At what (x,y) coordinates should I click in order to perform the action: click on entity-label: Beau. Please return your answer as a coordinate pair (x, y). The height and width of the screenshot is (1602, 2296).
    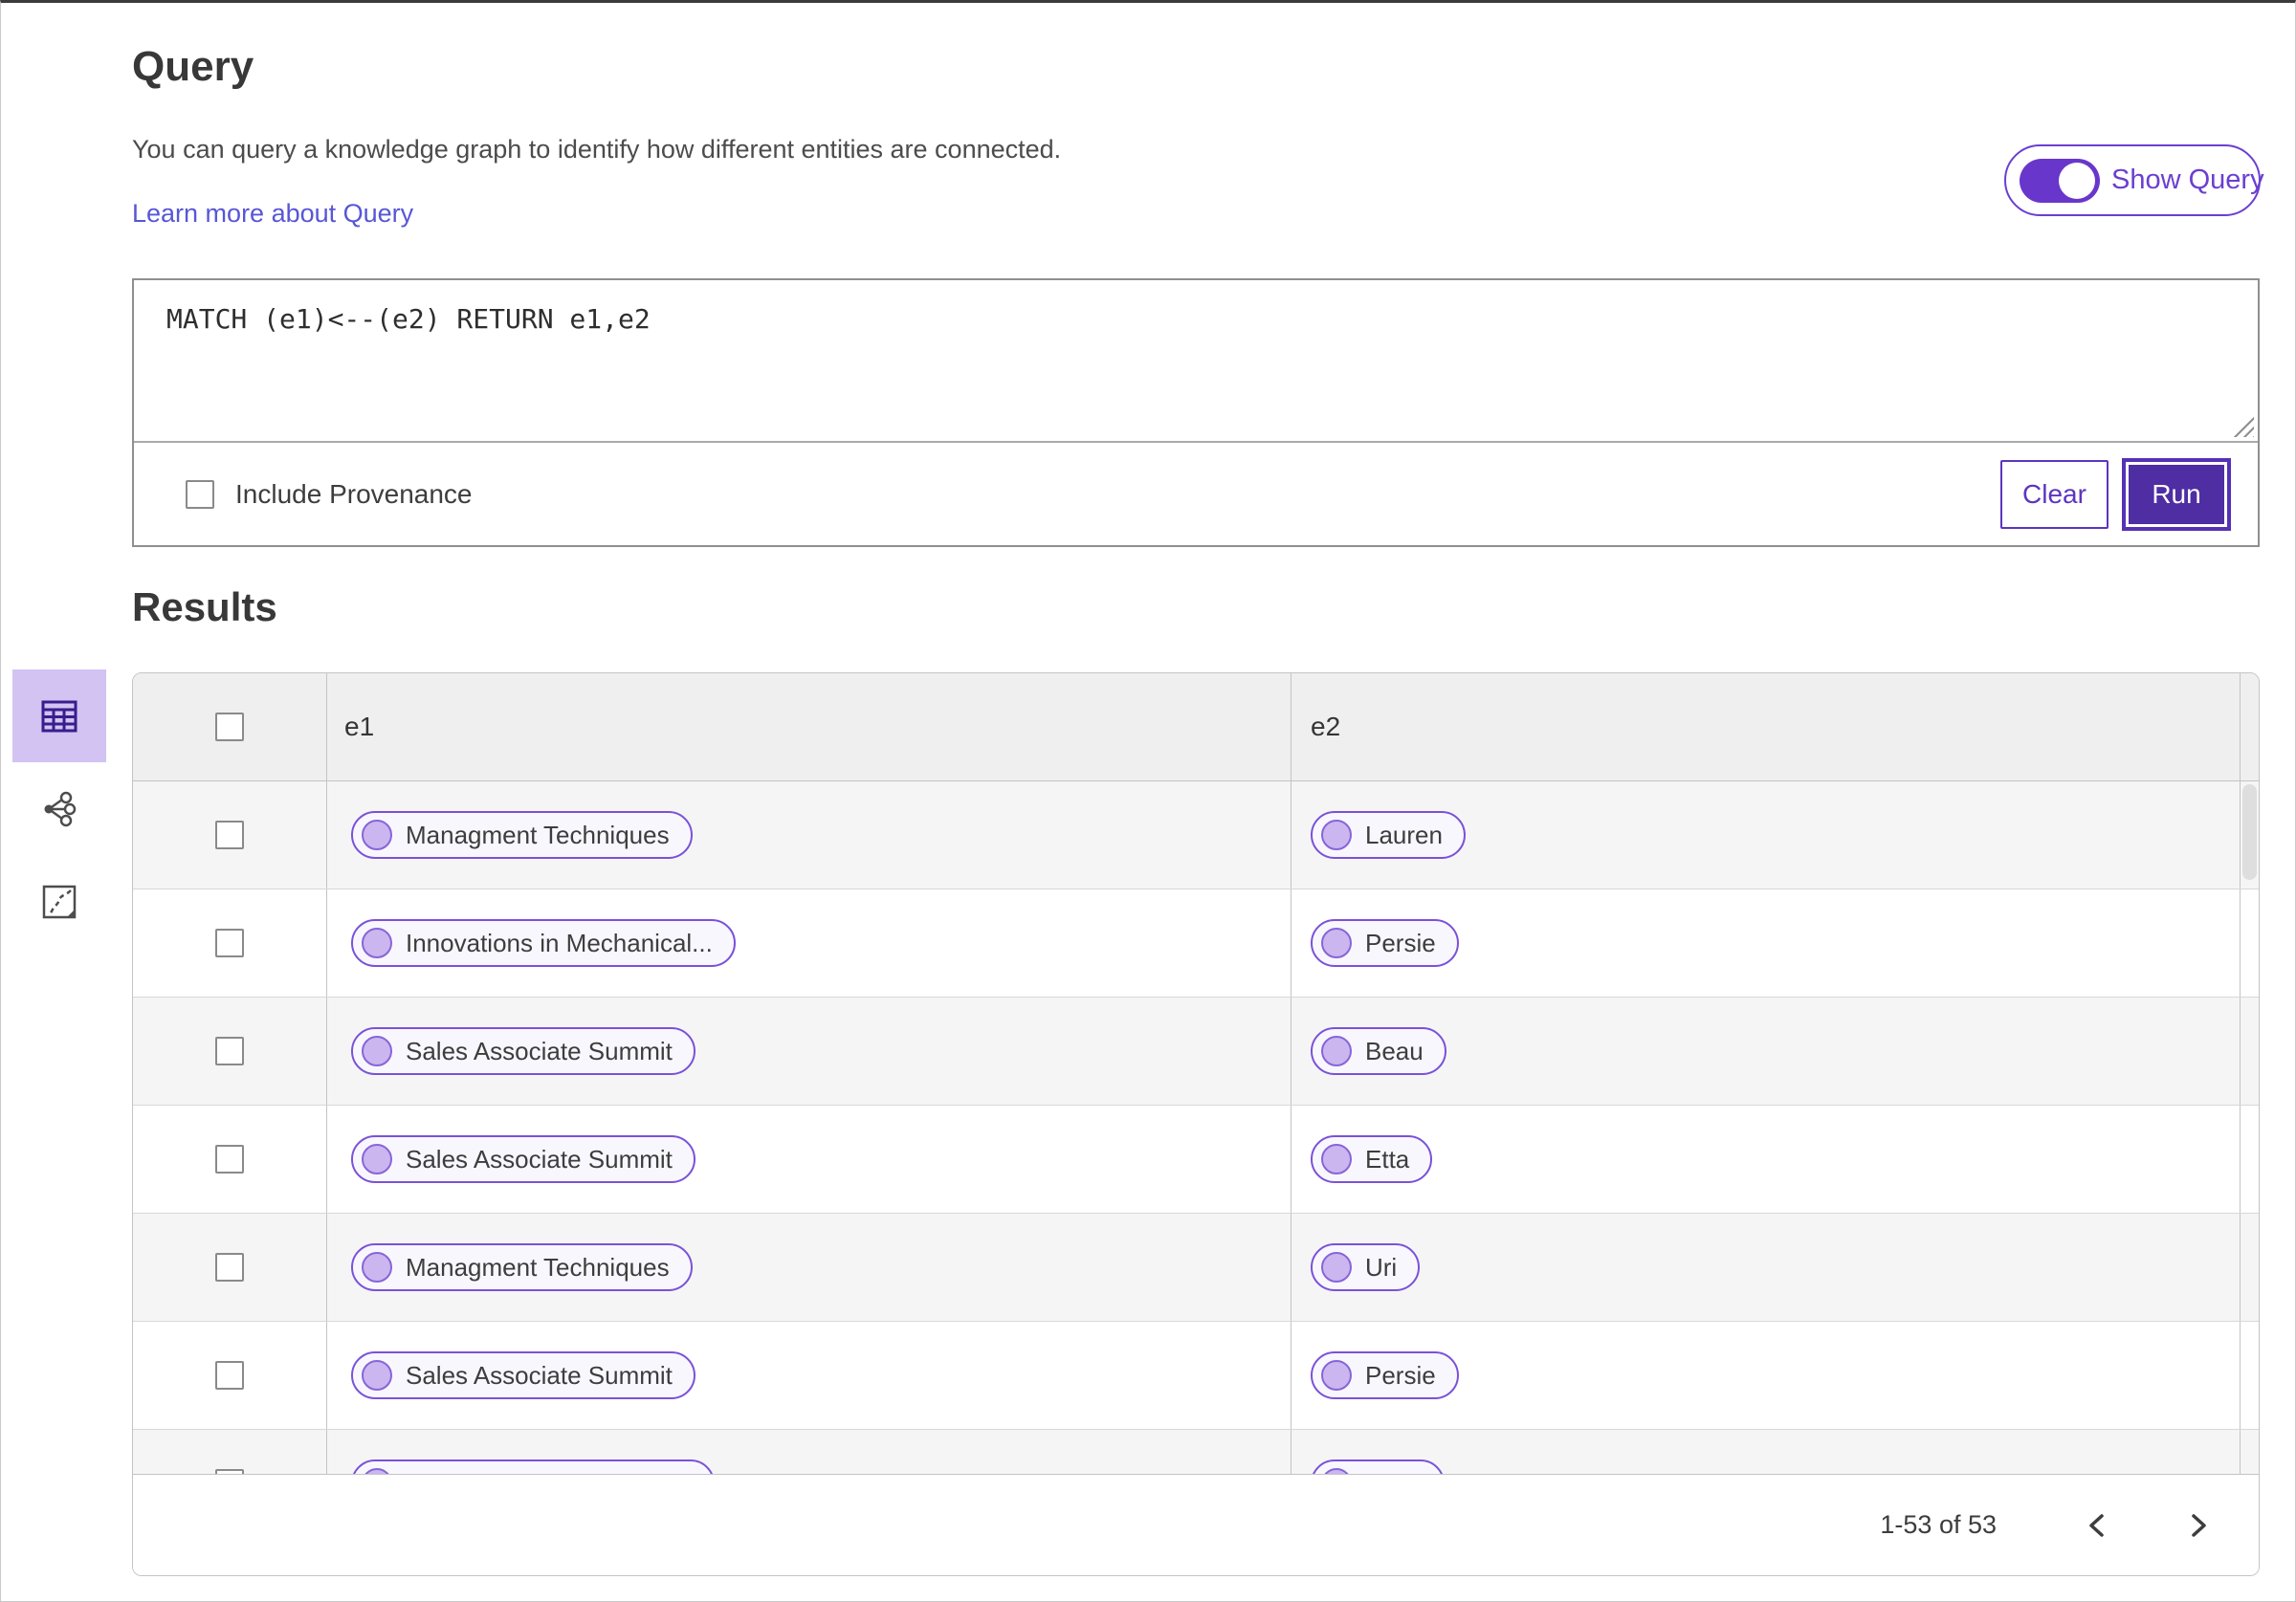
    Looking at the image, I should click on (1394, 1050).